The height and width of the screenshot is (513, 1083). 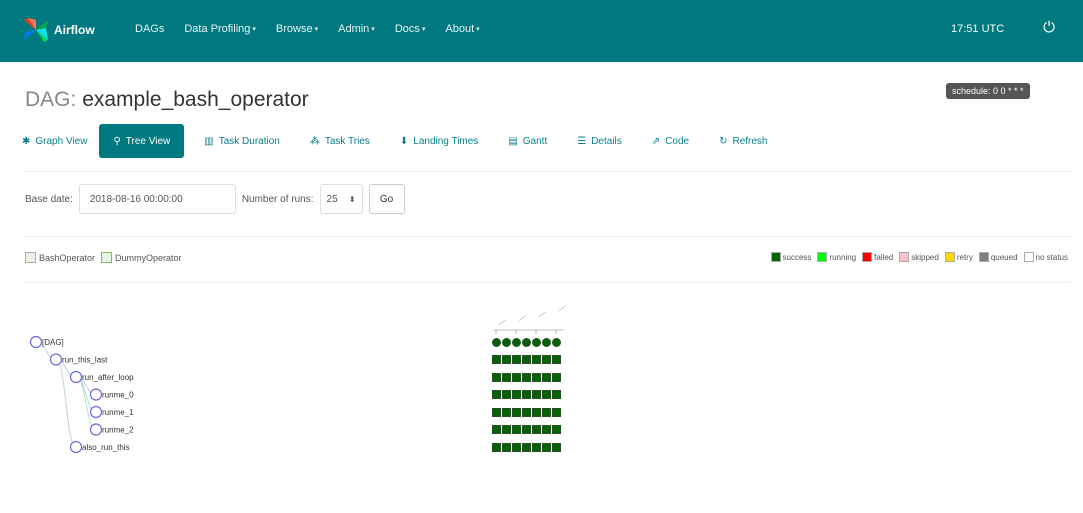 What do you see at coordinates (958, 257) in the screenshot?
I see `state-legend-item: retry` at bounding box center [958, 257].